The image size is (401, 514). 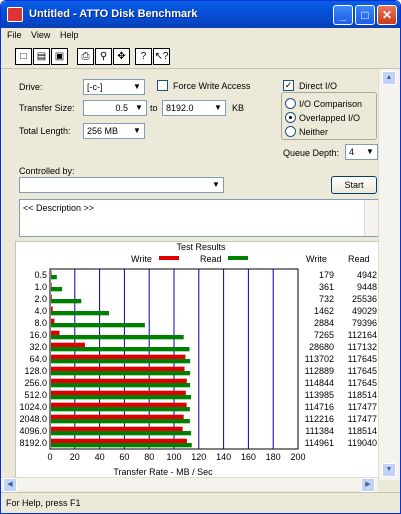 What do you see at coordinates (387, 15) in the screenshot?
I see `close-button: ✕` at bounding box center [387, 15].